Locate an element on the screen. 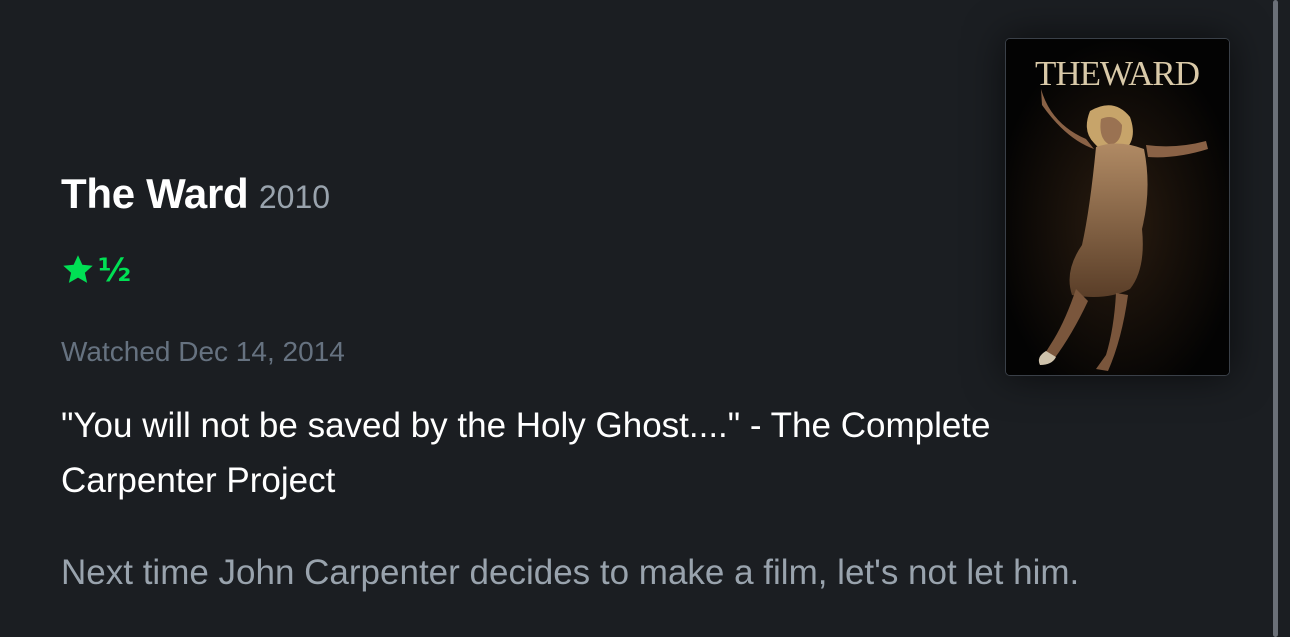 The image size is (1290, 637). star-icon is located at coordinates (78, 269).